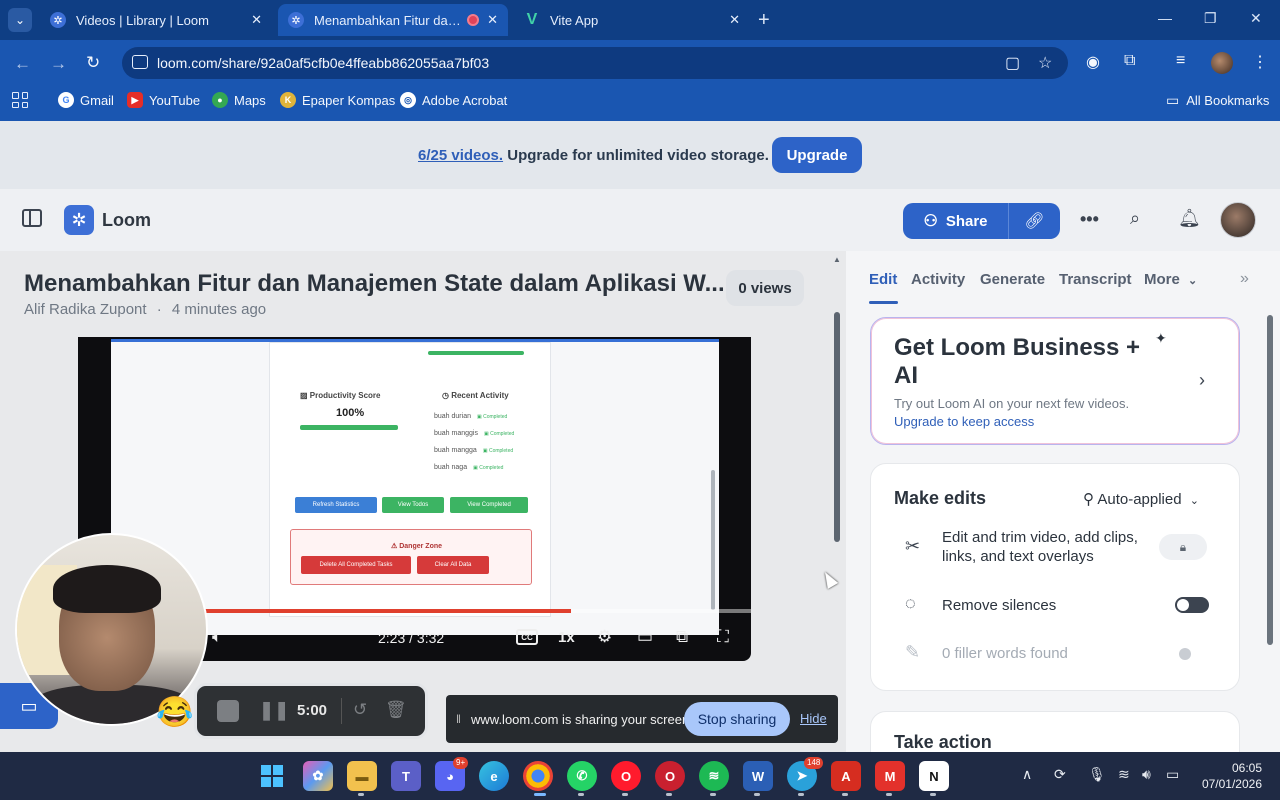 The width and height of the screenshot is (1280, 800). Describe the element at coordinates (1034, 221) in the screenshot. I see `copy-link-icon: 🔗︎` at that location.